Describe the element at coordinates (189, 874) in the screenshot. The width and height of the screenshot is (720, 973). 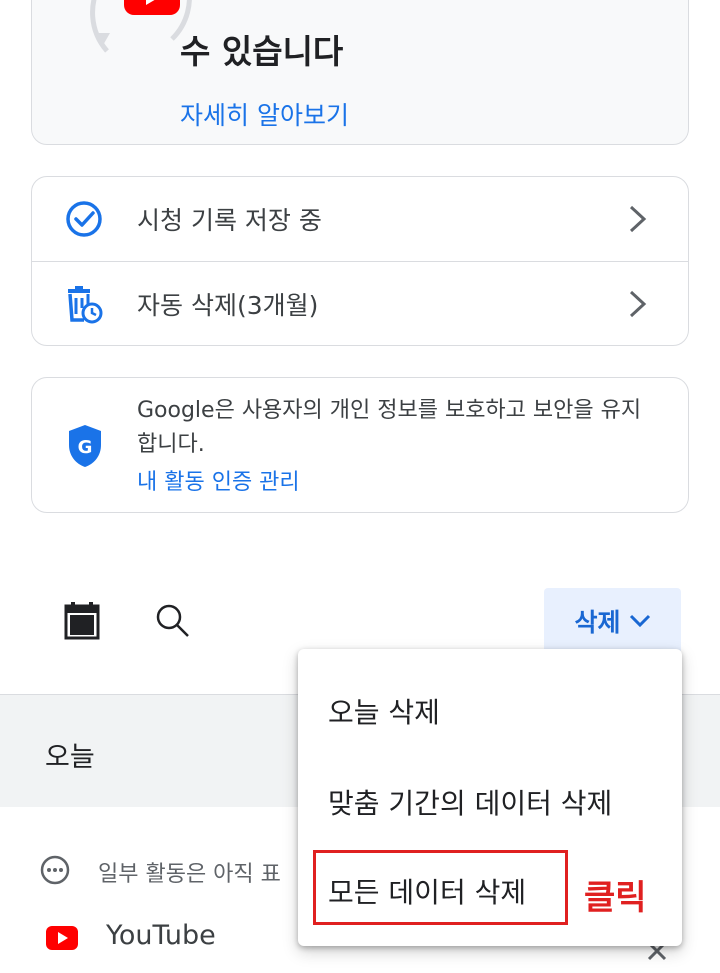
I see `pending-activity-text: 일부 활동은 아직 표` at that location.